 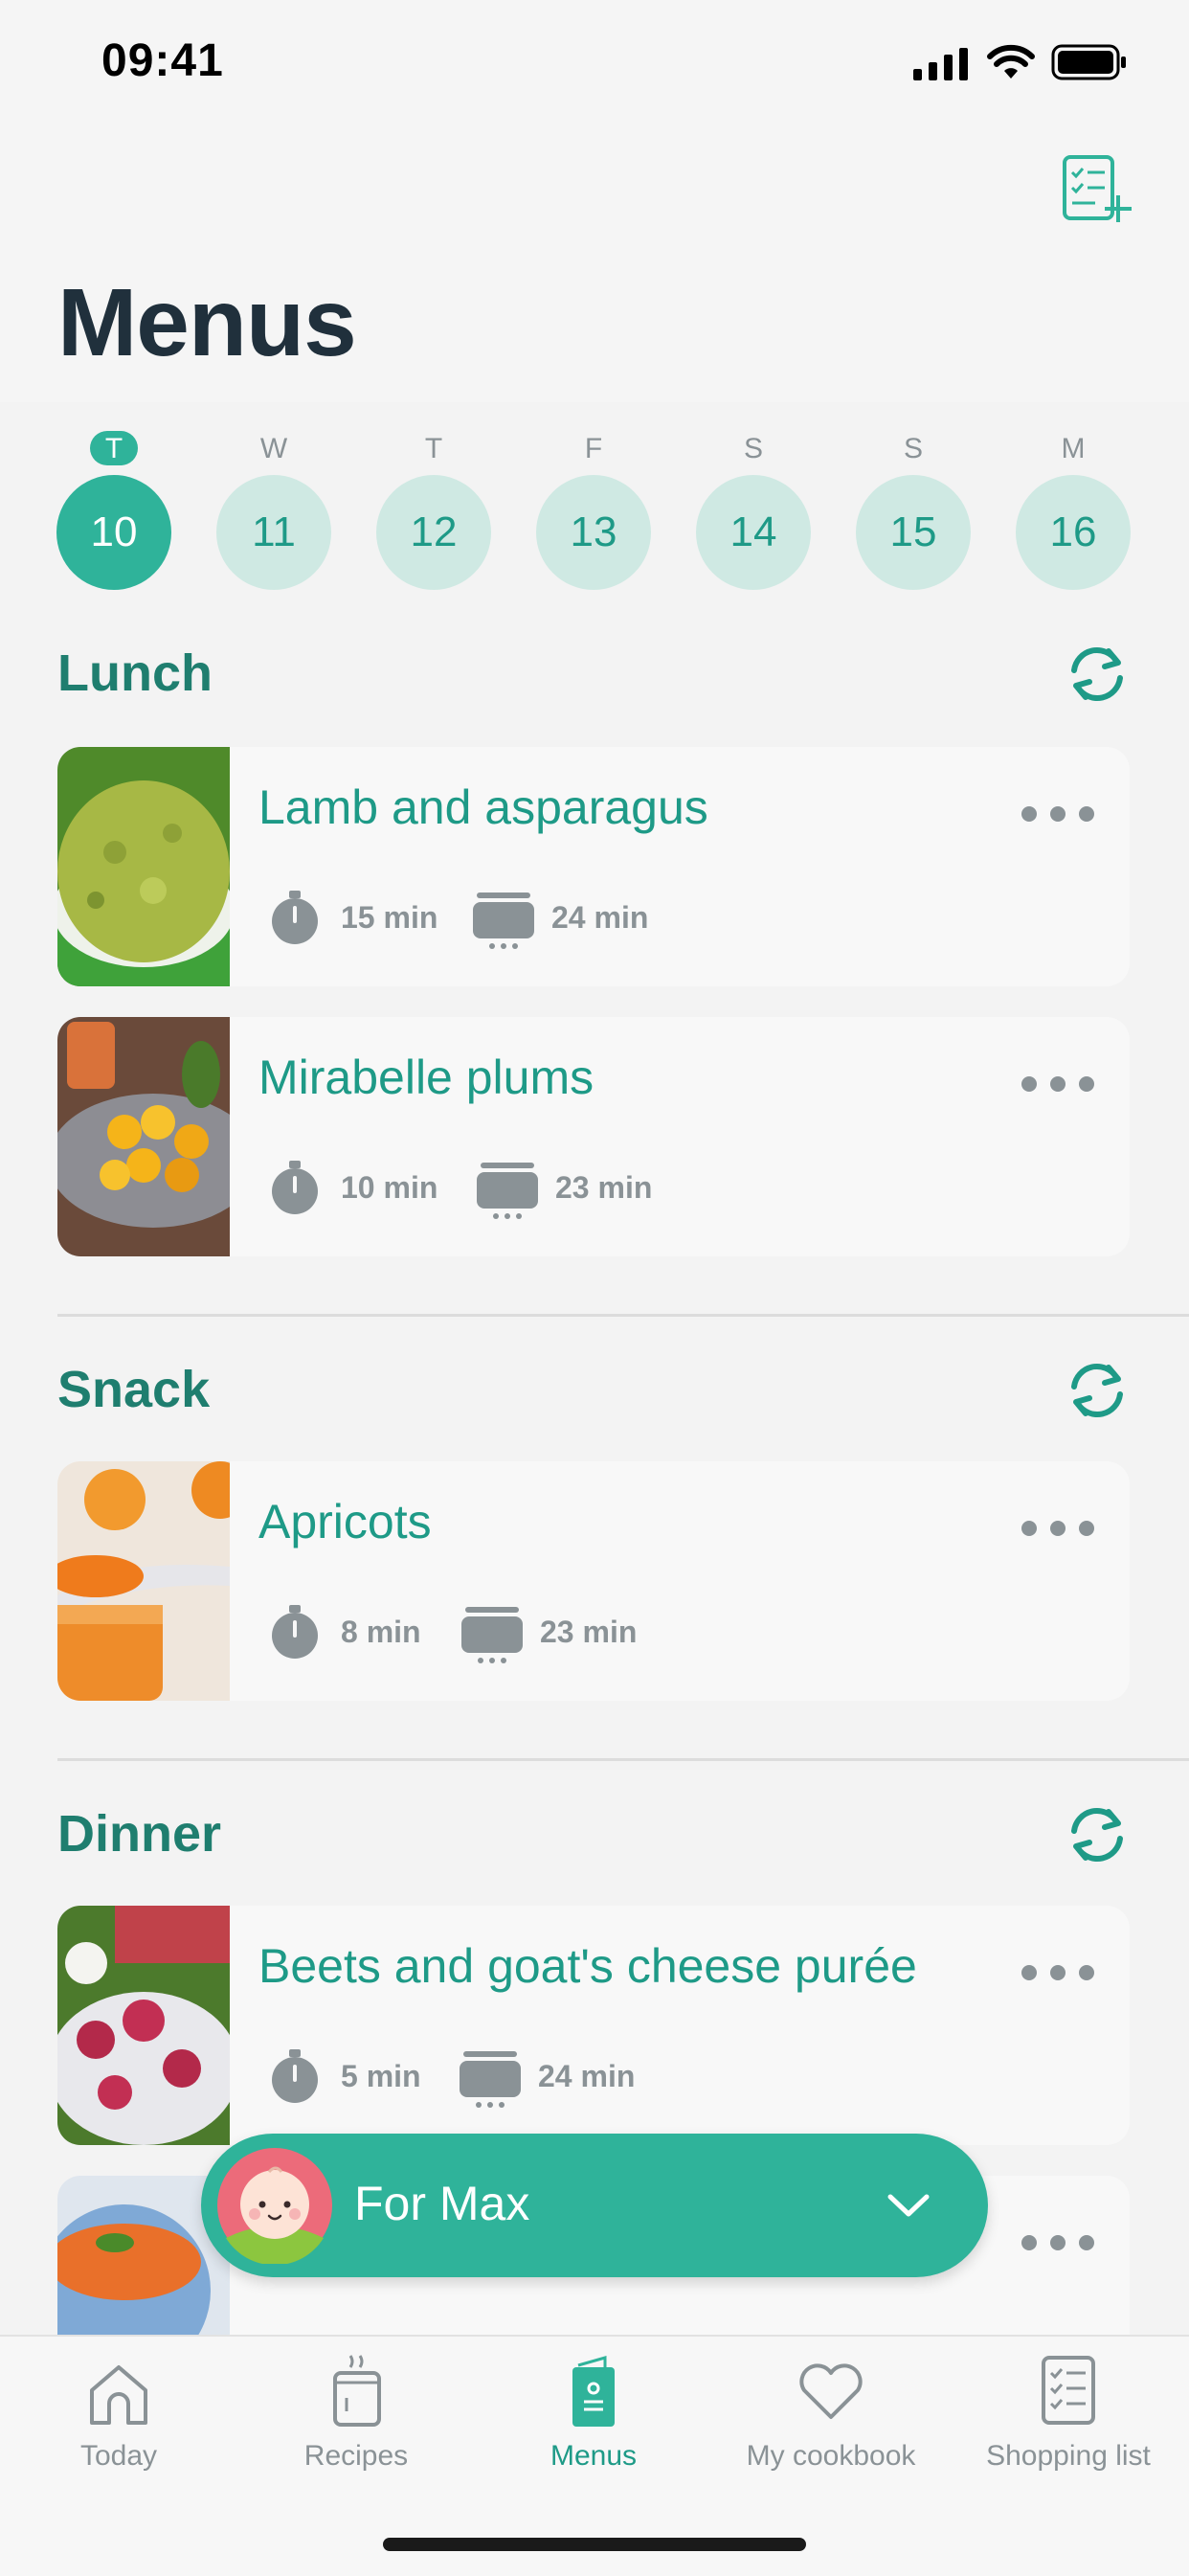 What do you see at coordinates (389, 917) in the screenshot?
I see `prep-time: 15 min` at bounding box center [389, 917].